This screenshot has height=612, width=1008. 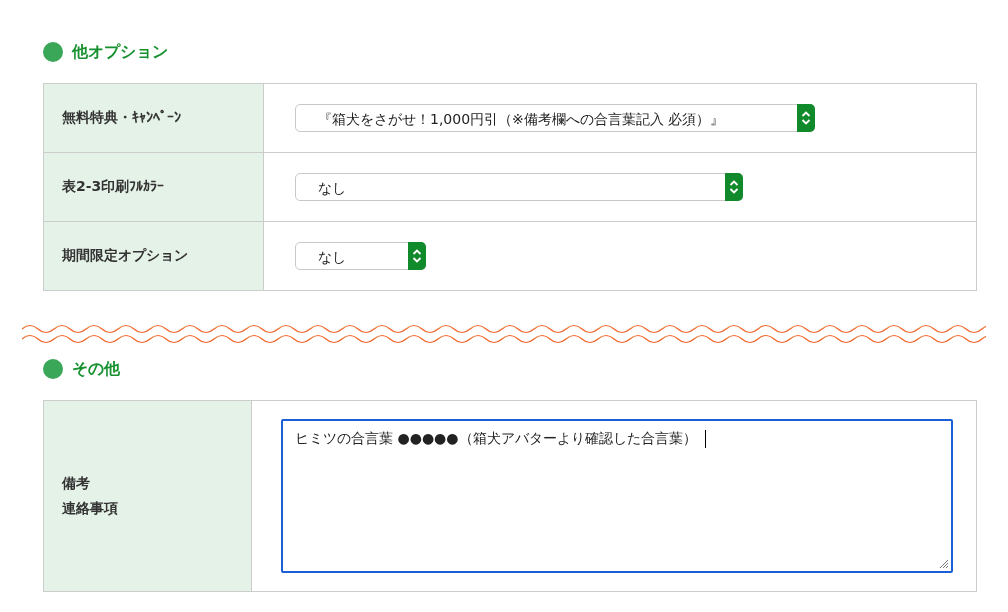 I want to click on section-heading: 他オプション, so click(x=120, y=52).